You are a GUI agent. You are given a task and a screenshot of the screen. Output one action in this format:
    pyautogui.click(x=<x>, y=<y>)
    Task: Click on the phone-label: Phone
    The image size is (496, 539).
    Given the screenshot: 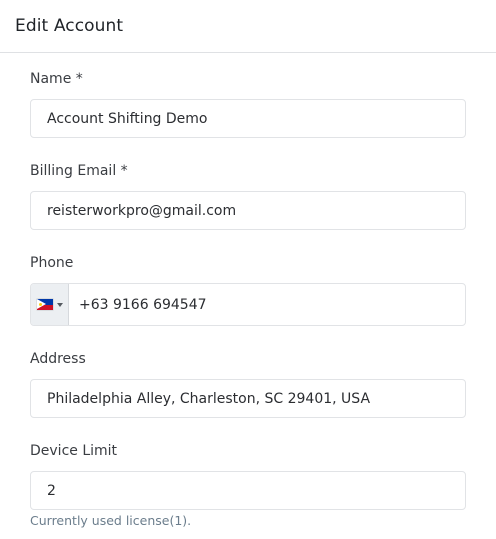 What is the action you would take?
    pyautogui.click(x=52, y=263)
    